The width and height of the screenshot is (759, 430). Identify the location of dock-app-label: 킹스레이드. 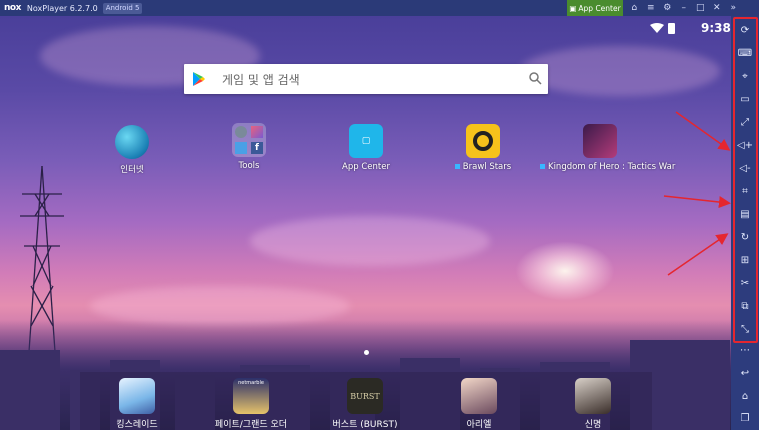
(137, 425).